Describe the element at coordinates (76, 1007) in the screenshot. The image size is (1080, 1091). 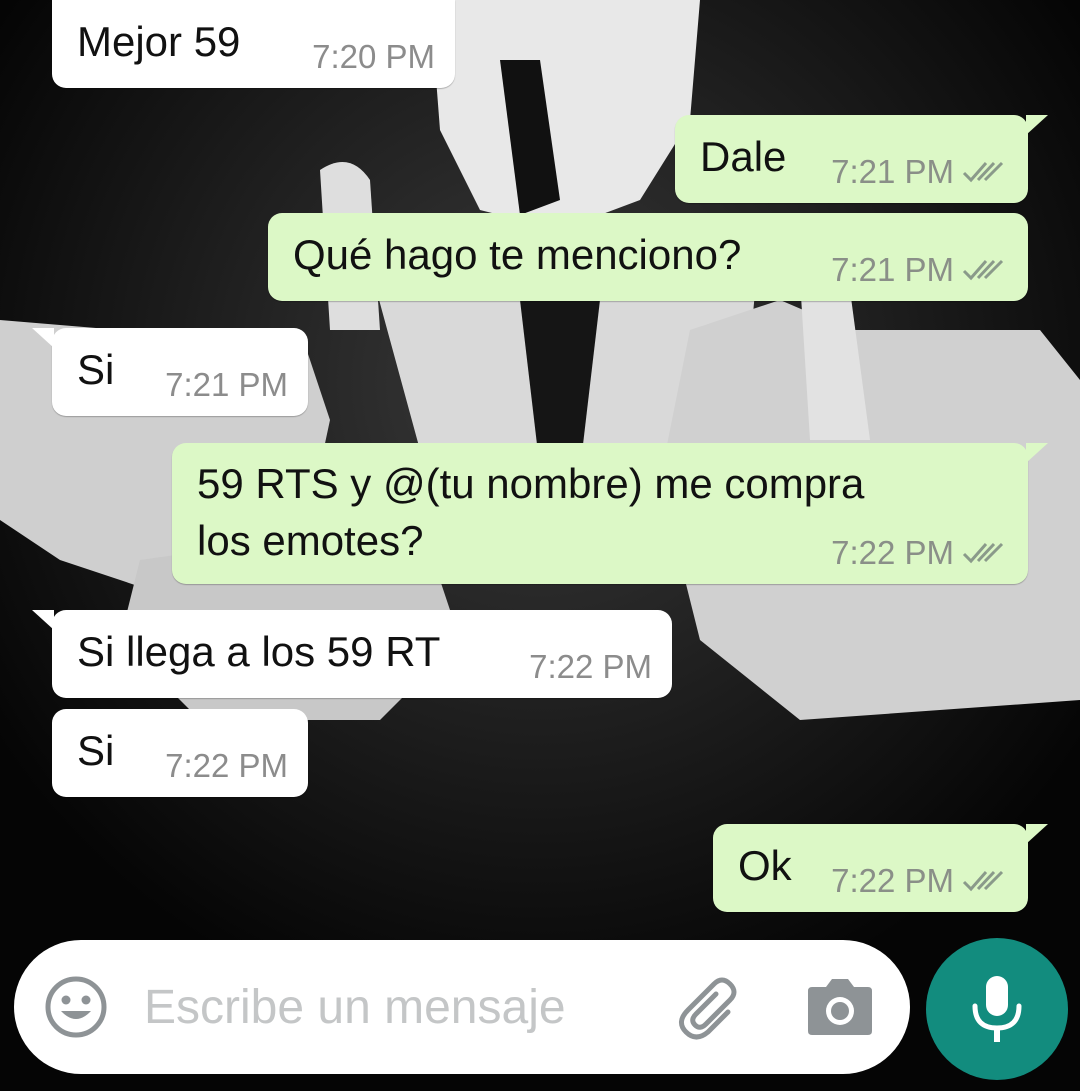
I see `smiley-icon` at that location.